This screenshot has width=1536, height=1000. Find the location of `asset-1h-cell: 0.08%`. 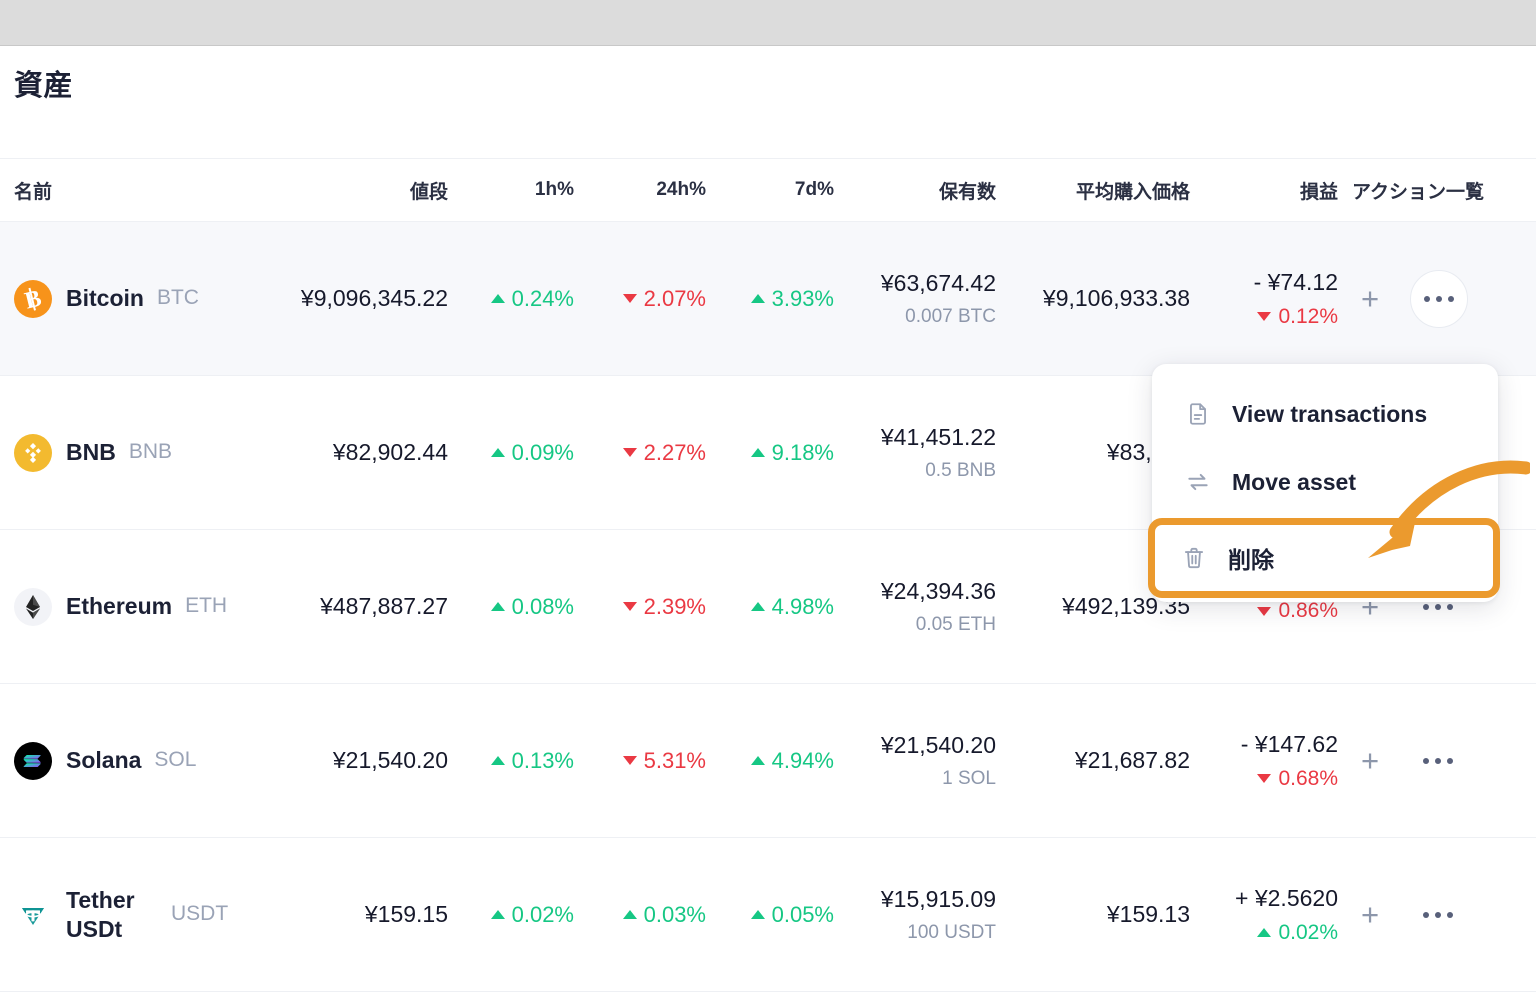

asset-1h-cell: 0.08% is located at coordinates (513, 606).